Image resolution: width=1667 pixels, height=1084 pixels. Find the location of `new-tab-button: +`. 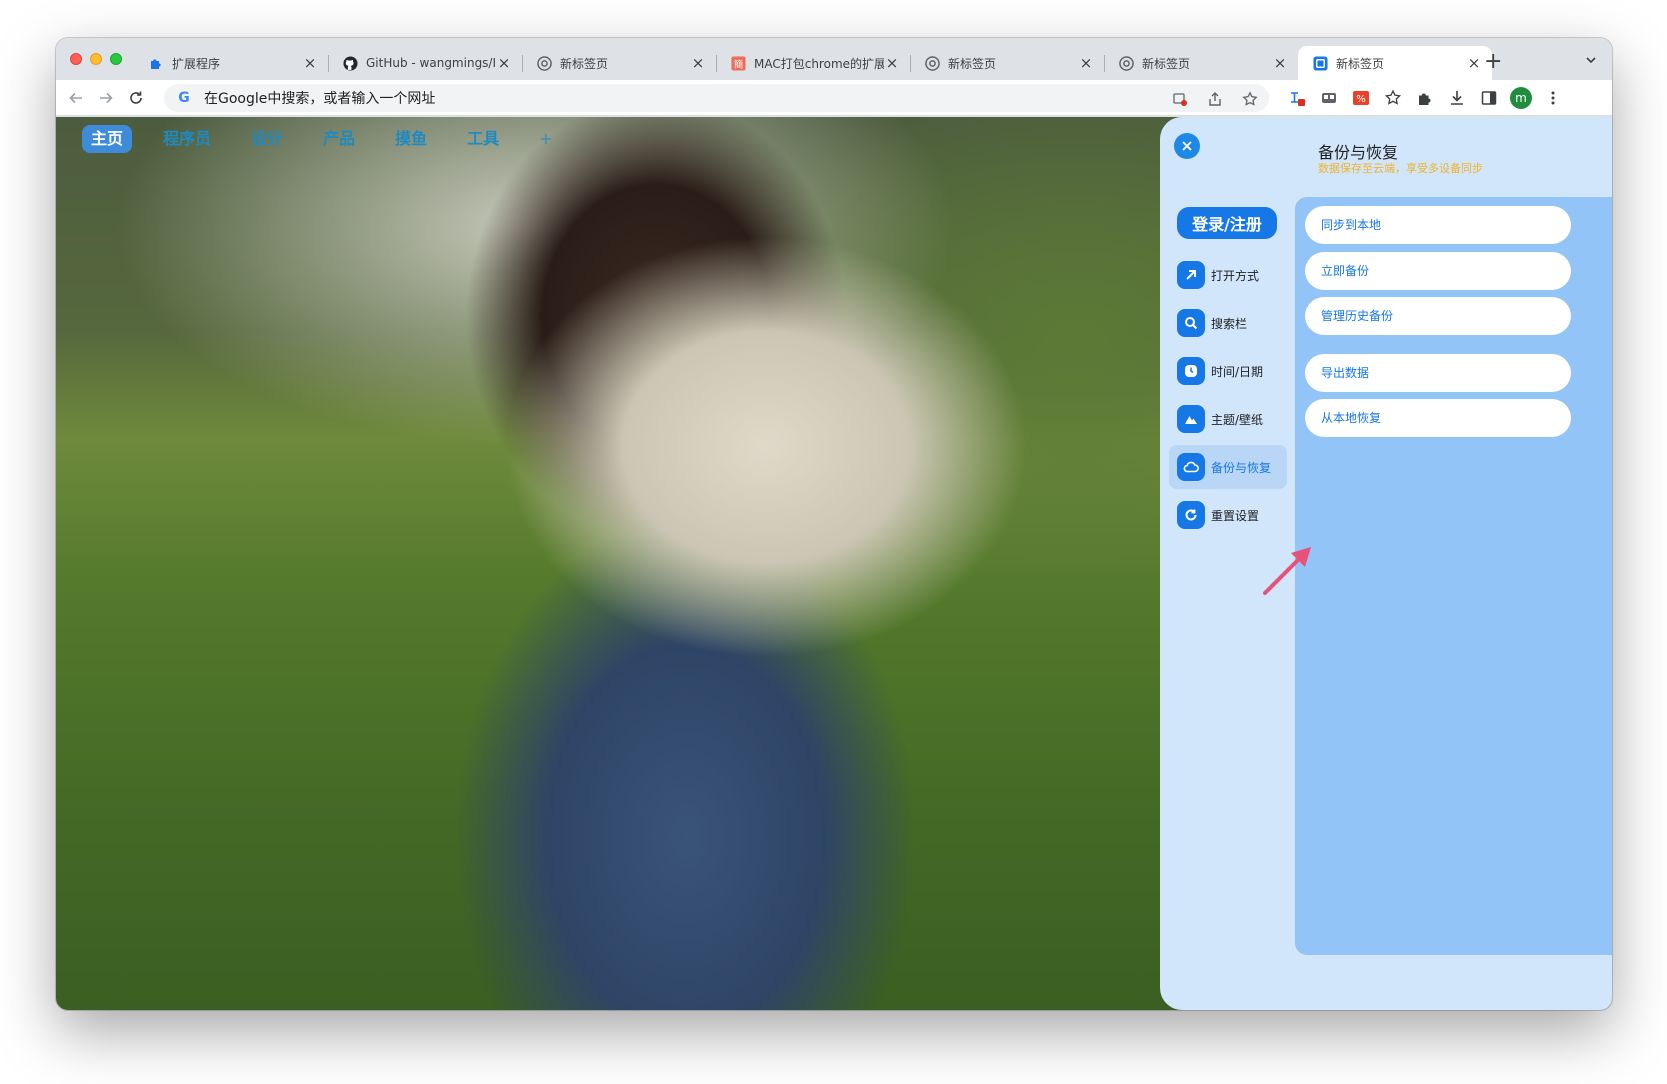

new-tab-button: + is located at coordinates (1493, 62).